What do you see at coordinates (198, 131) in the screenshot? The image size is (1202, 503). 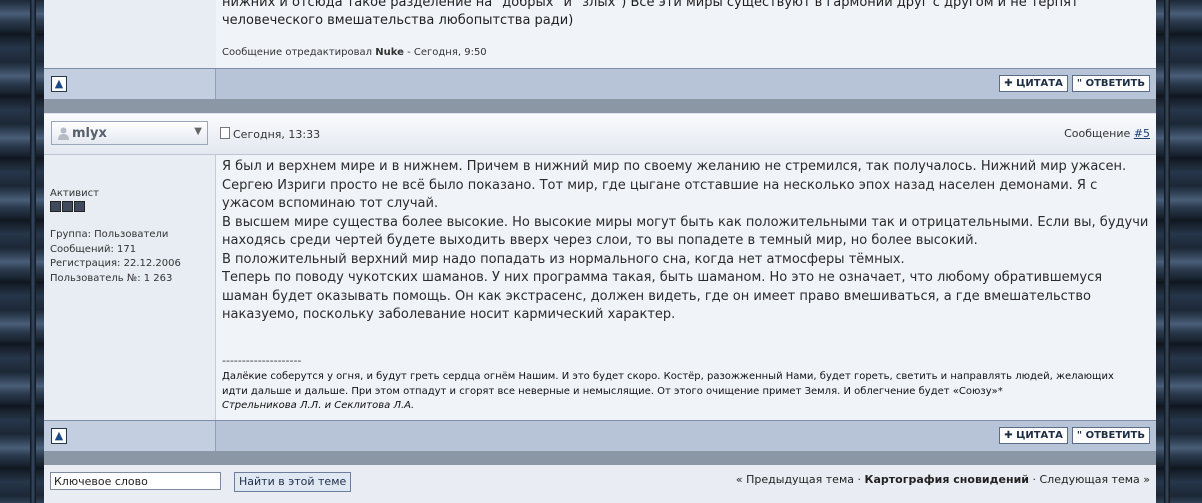 I see `chevron-down-icon: ▼` at bounding box center [198, 131].